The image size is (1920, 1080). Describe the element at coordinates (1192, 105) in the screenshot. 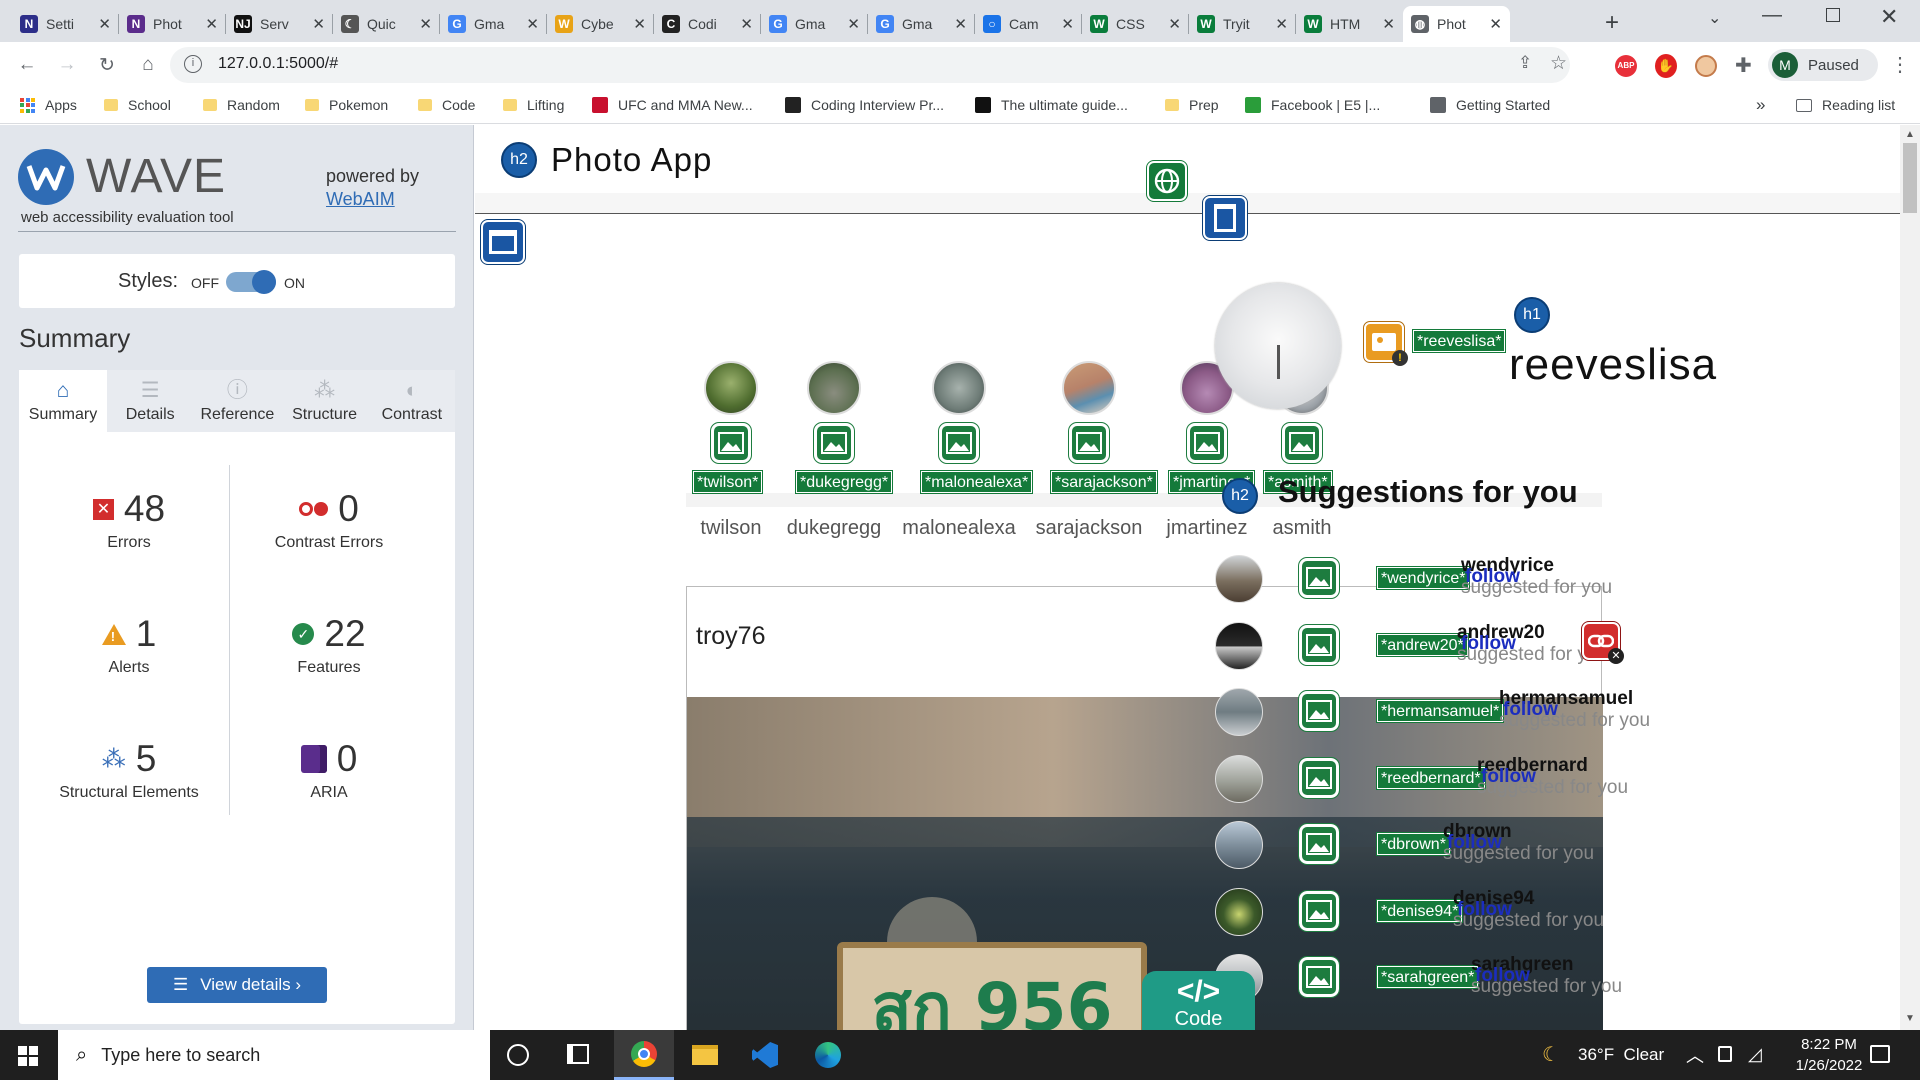

I see `bookmark-item: Prep` at that location.